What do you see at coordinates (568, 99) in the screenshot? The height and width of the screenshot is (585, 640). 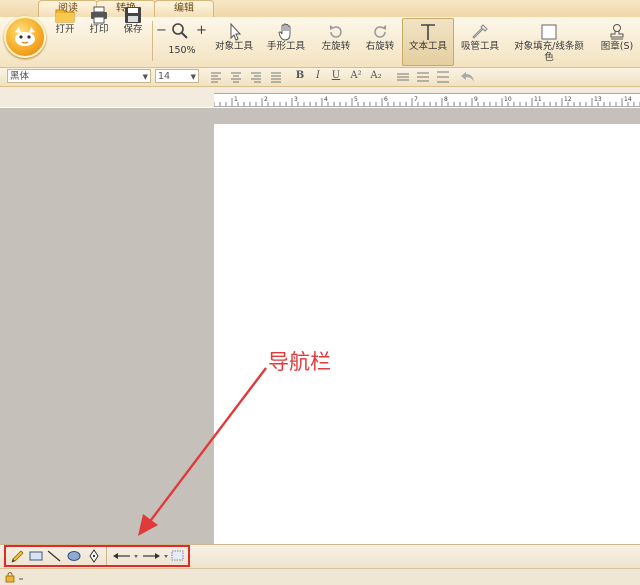 I see `ruler-label: 12` at bounding box center [568, 99].